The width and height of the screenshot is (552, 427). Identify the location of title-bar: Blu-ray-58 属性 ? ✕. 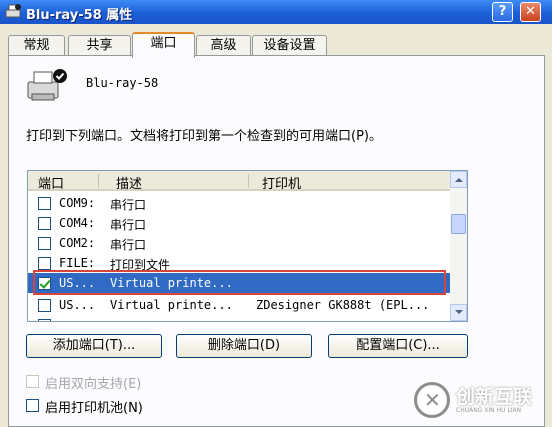
(276, 12).